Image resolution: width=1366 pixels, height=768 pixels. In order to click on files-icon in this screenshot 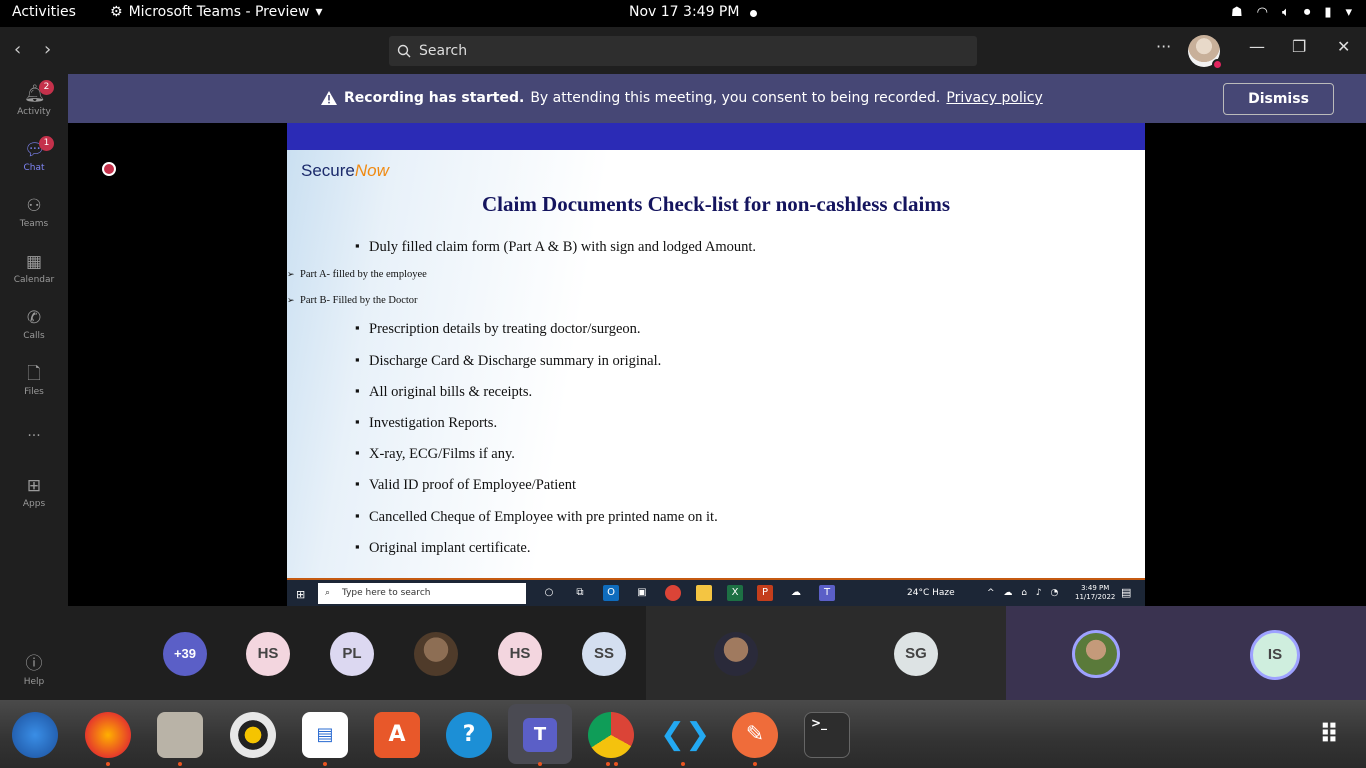, I will do `click(180, 735)`.